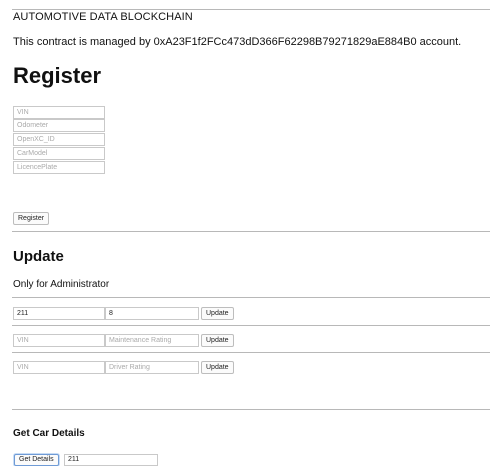  What do you see at coordinates (217, 367) in the screenshot?
I see `update-driver-rating-button: Update` at bounding box center [217, 367].